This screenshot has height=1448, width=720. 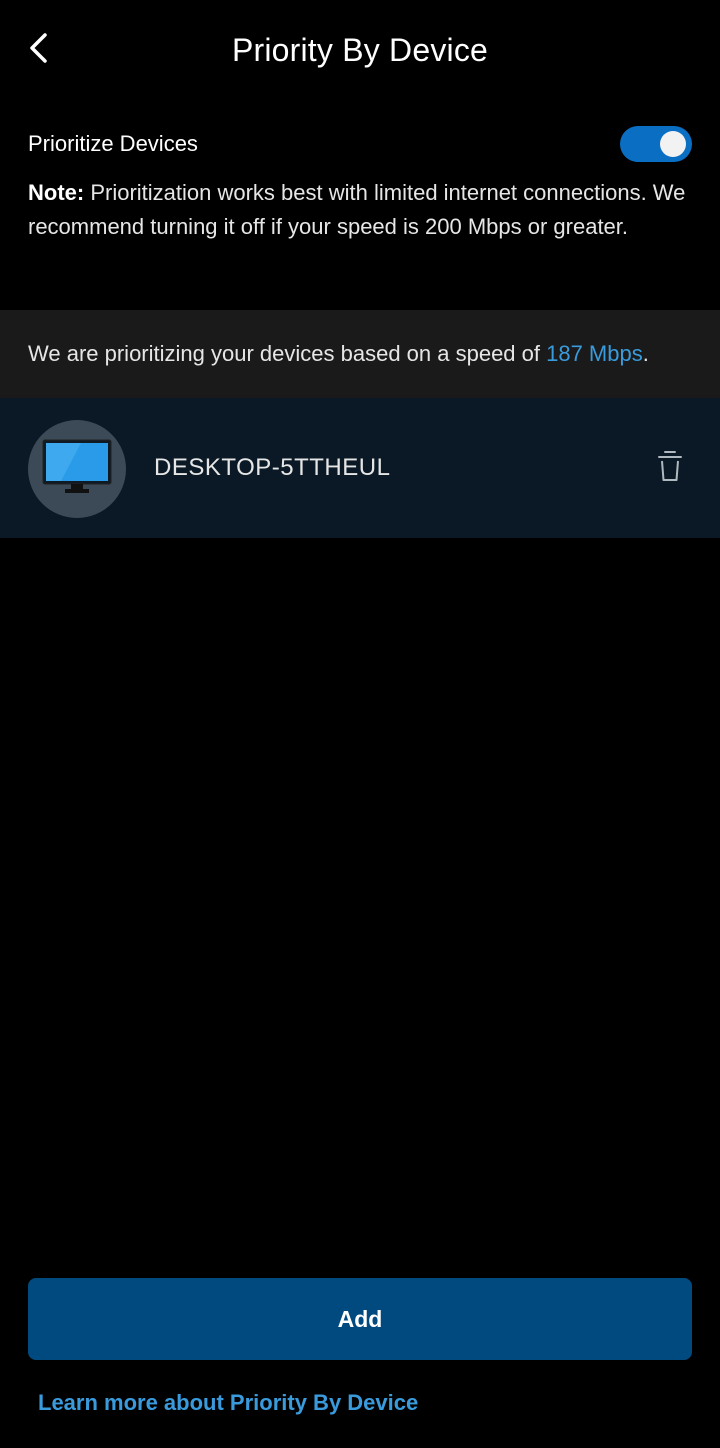 What do you see at coordinates (228, 1403) in the screenshot?
I see `learn-more-link: Learn more about Priority By Device` at bounding box center [228, 1403].